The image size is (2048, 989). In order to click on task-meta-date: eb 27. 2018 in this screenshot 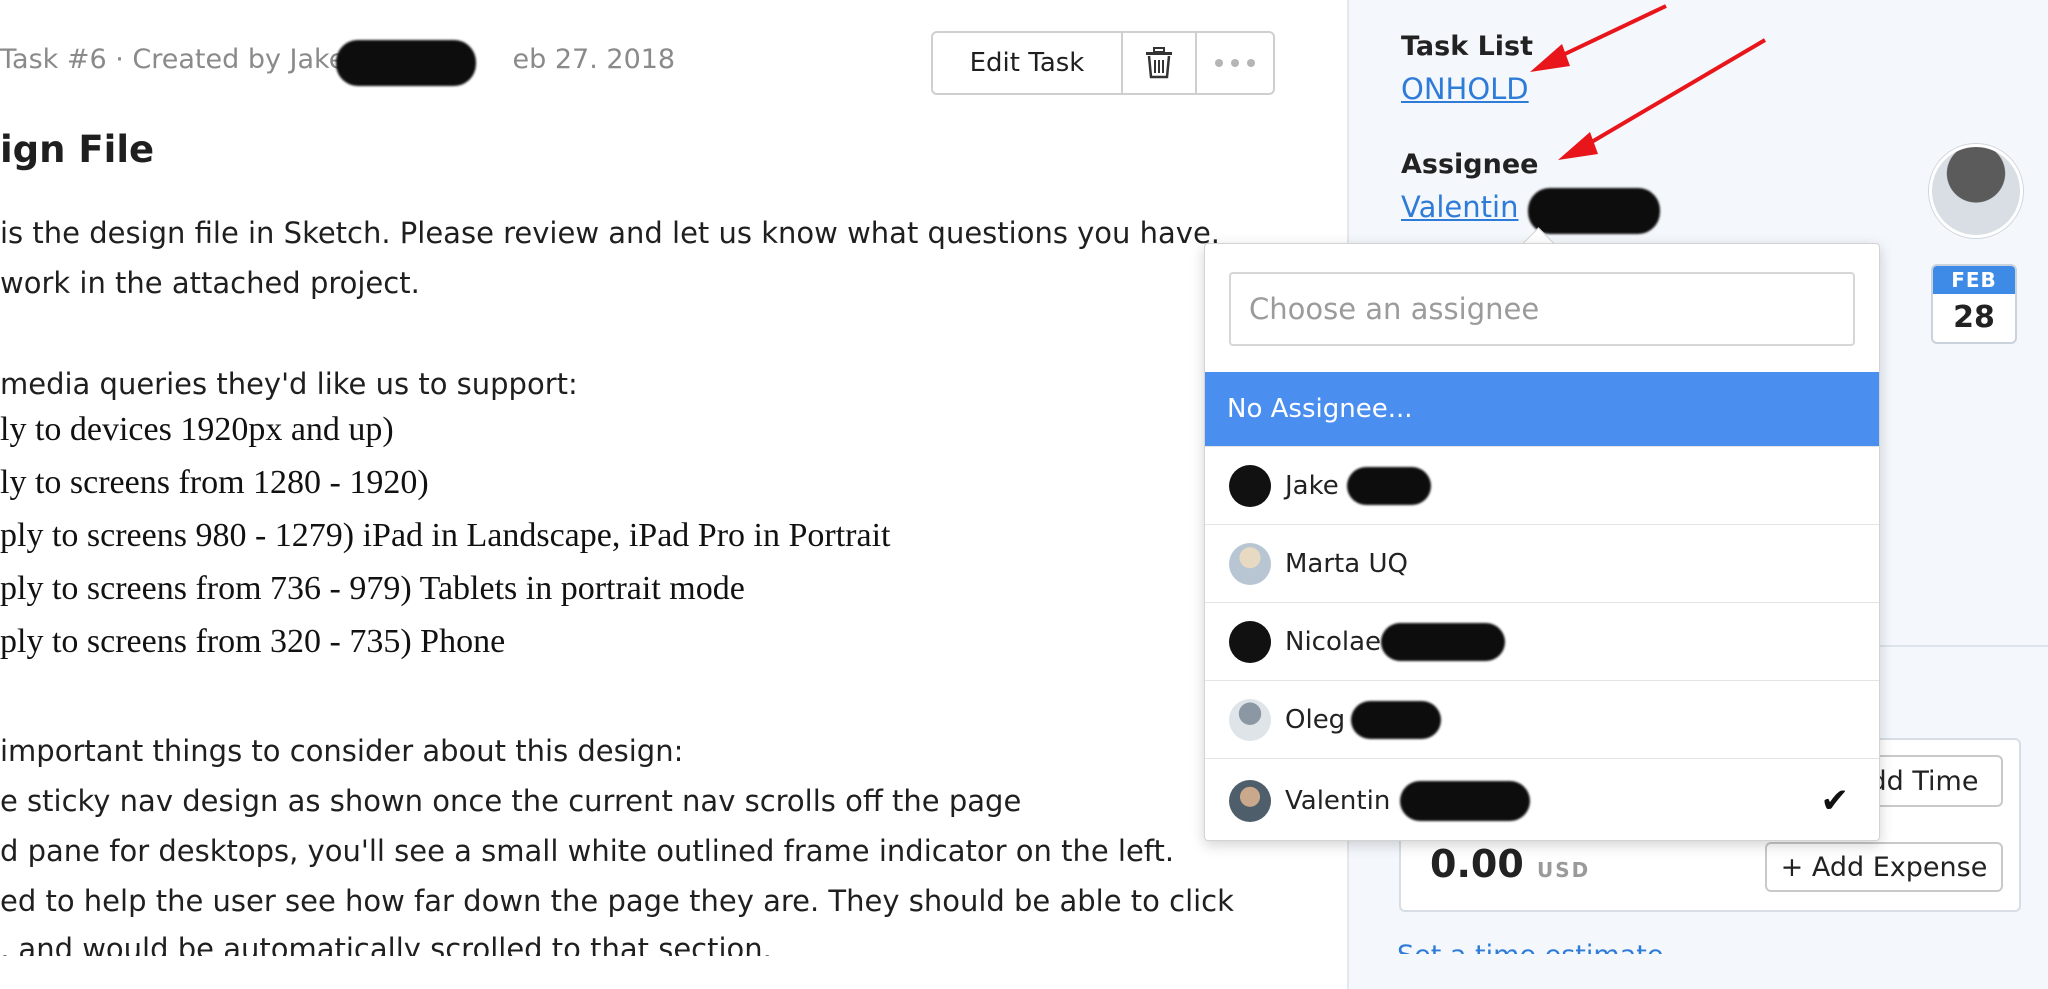, I will do `click(594, 59)`.